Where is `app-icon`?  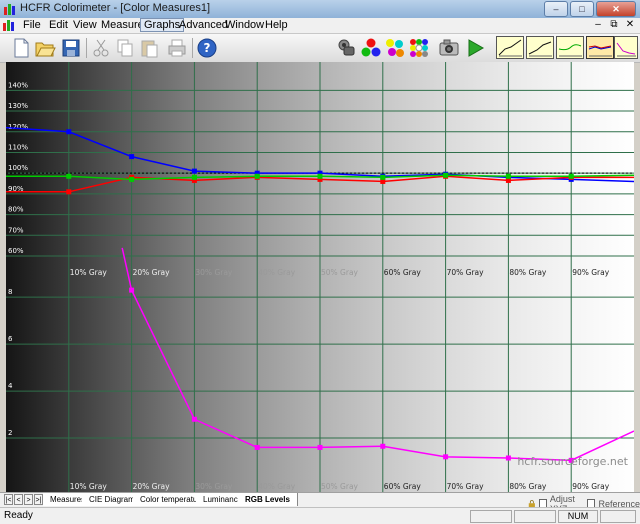
app-icon is located at coordinates (9, 9).